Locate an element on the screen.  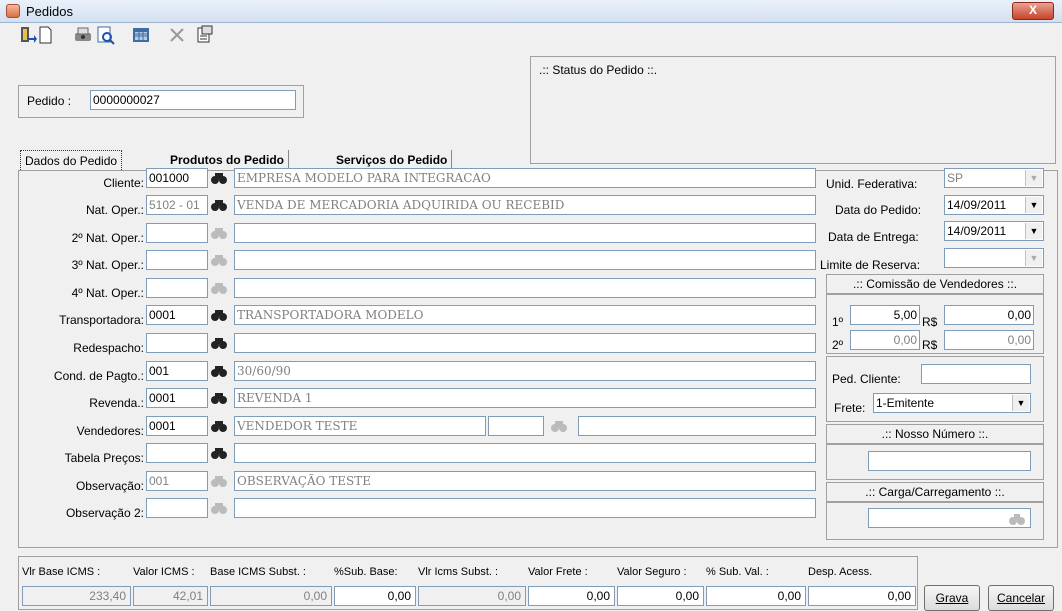
total-header: Valor Seguro : is located at coordinates (652, 572).